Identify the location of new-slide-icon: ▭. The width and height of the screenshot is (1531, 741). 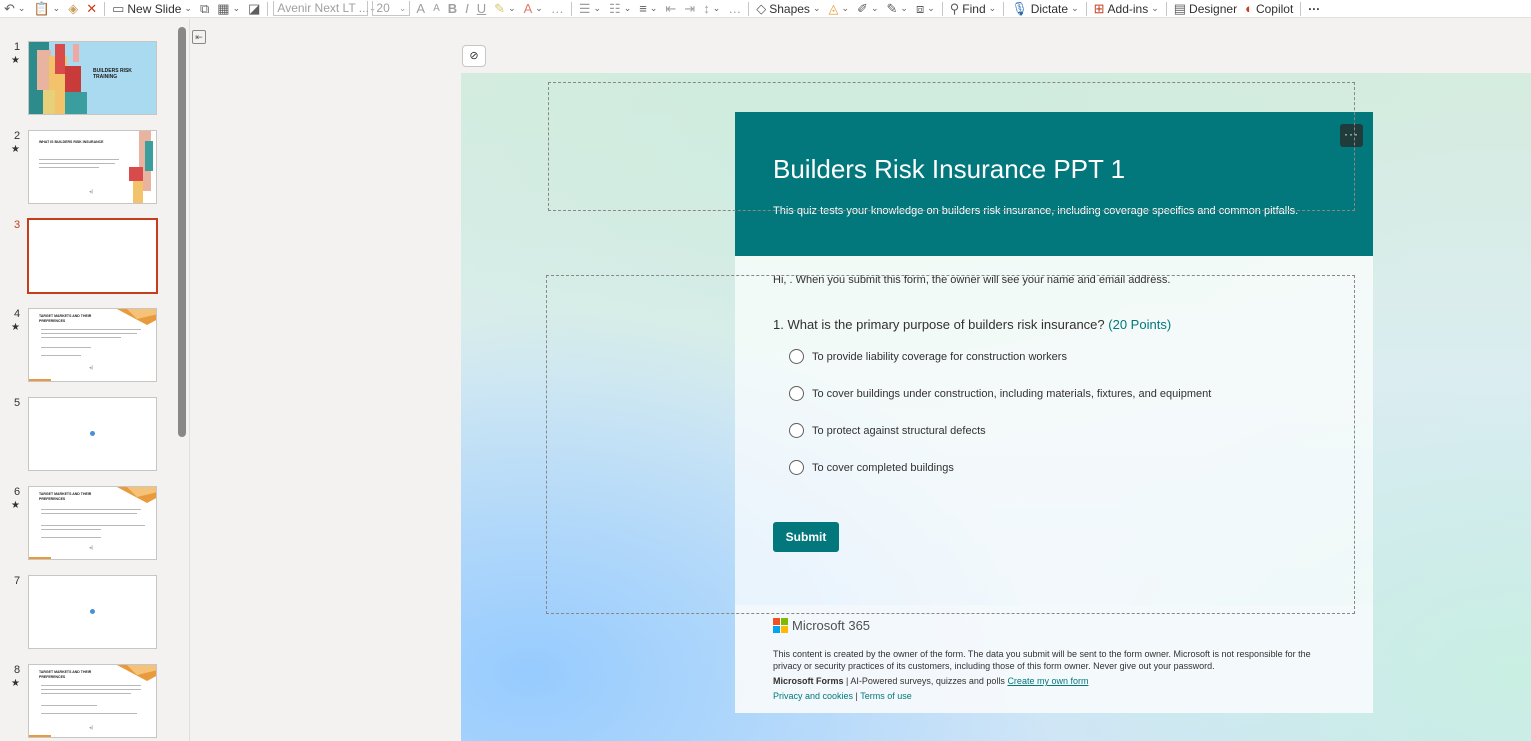
(118, 8).